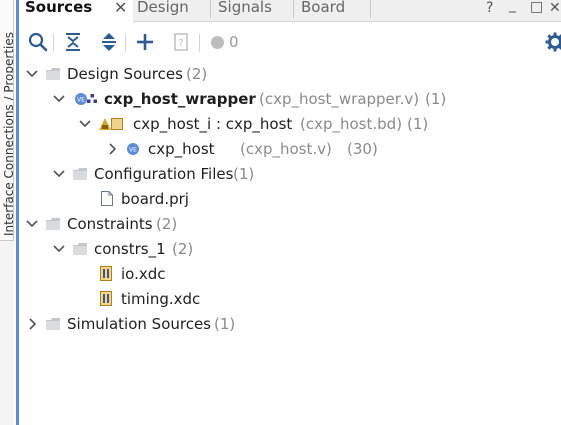 The height and width of the screenshot is (425, 561). I want to click on file-icon, so click(107, 198).